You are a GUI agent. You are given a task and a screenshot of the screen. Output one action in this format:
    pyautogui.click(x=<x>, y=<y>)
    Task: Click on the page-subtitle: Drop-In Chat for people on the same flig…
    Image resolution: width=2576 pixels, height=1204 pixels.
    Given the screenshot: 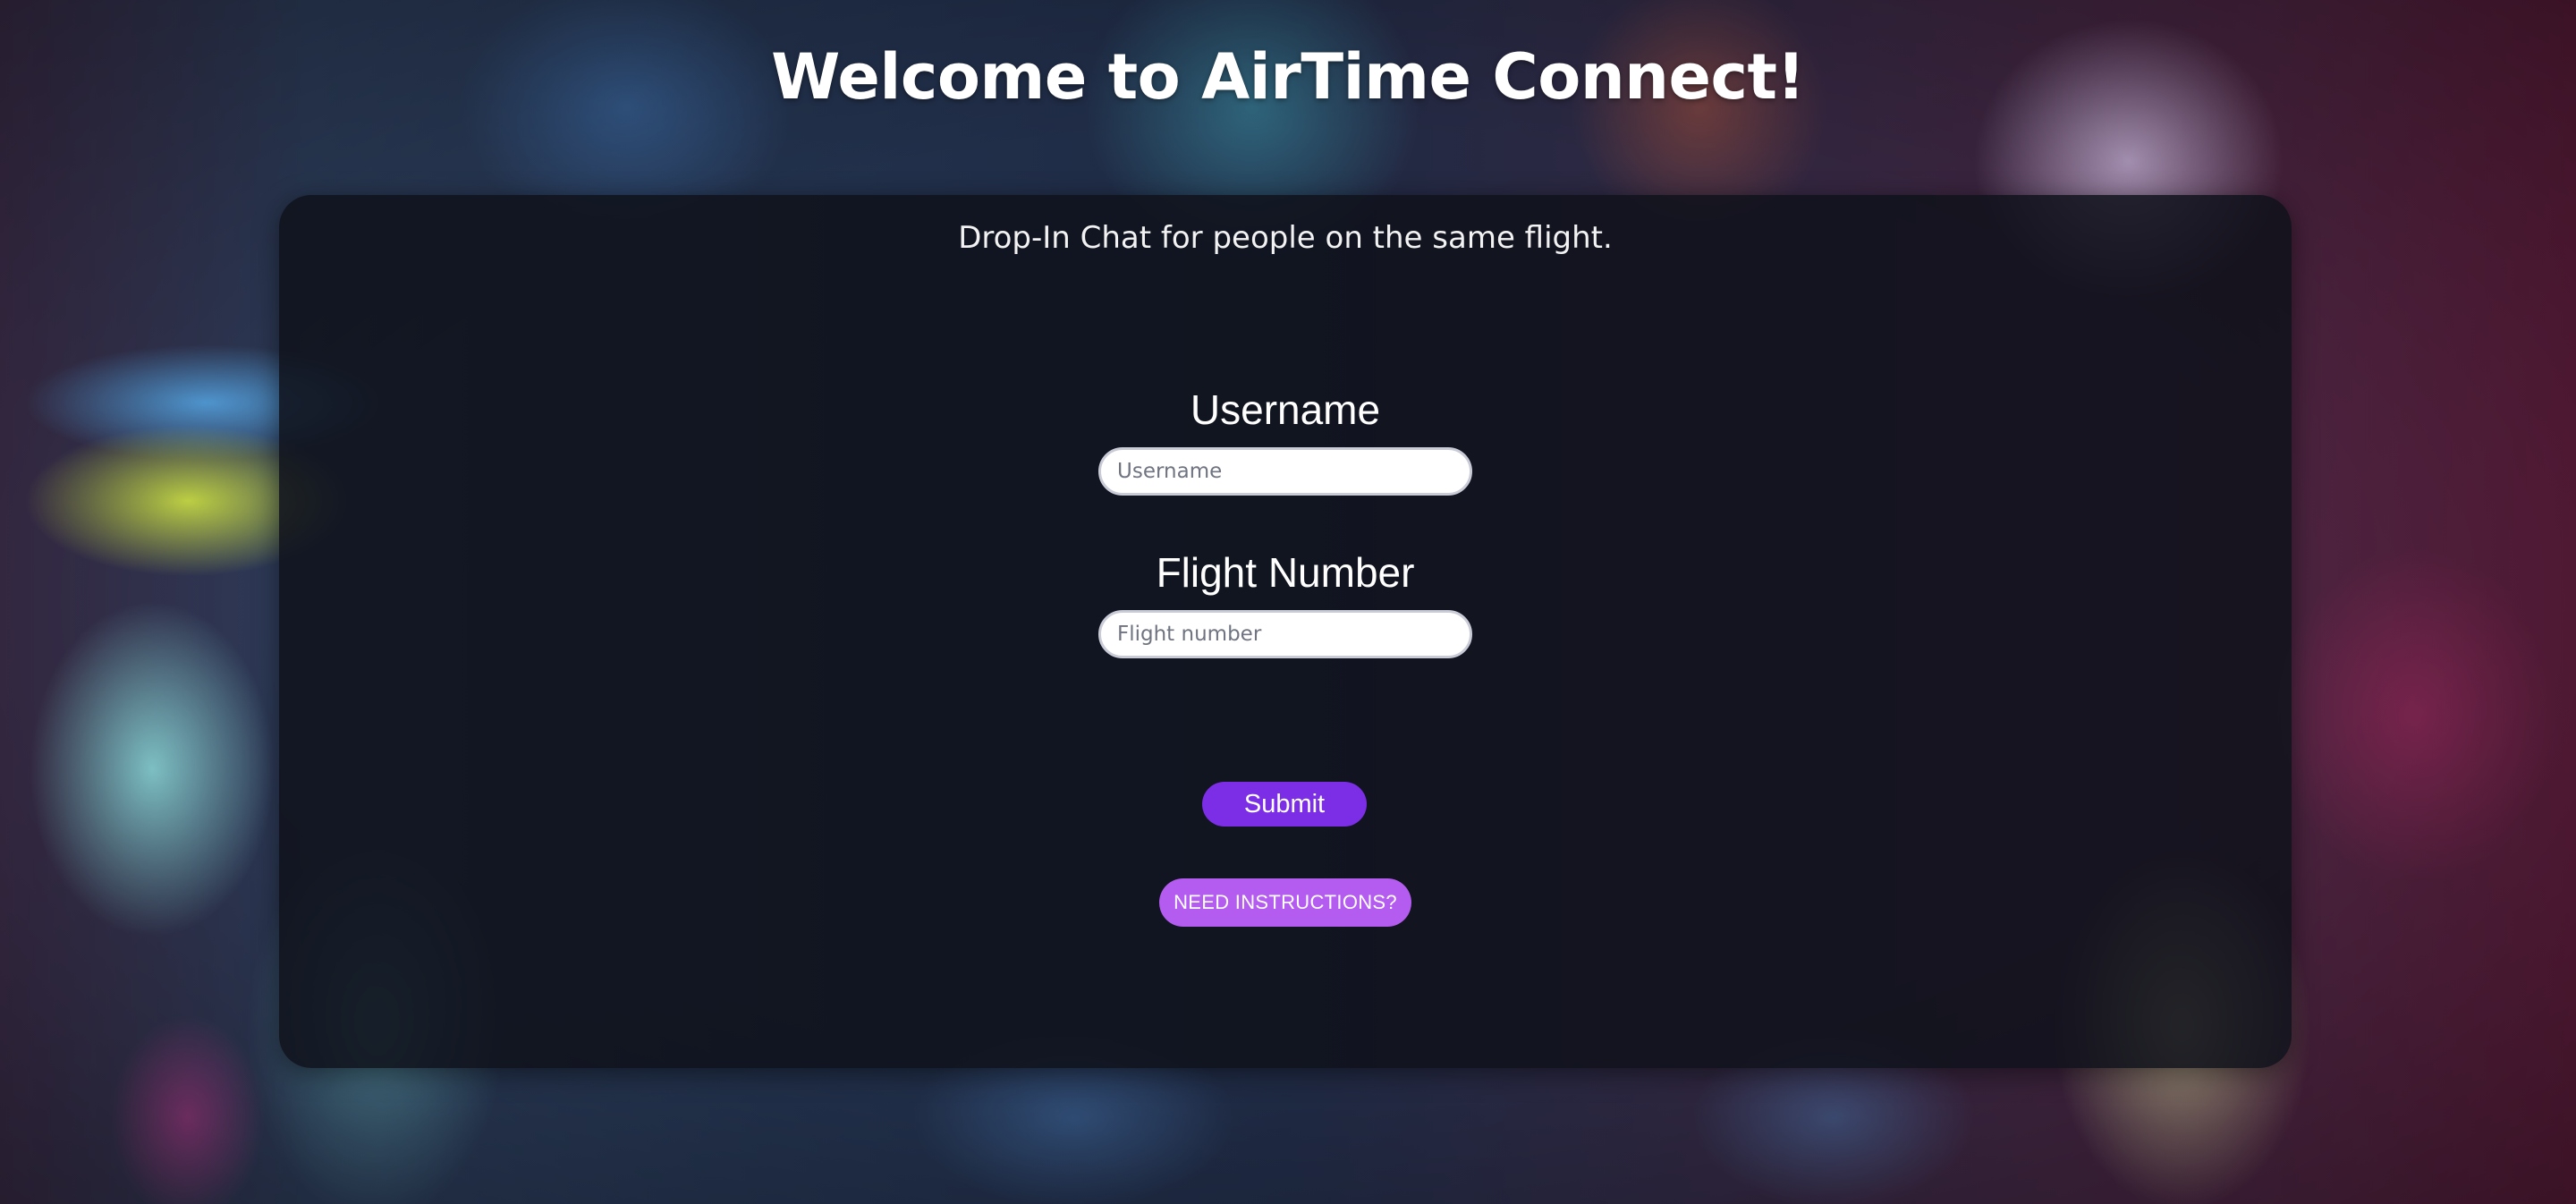 What is the action you would take?
    pyautogui.click(x=1285, y=238)
    